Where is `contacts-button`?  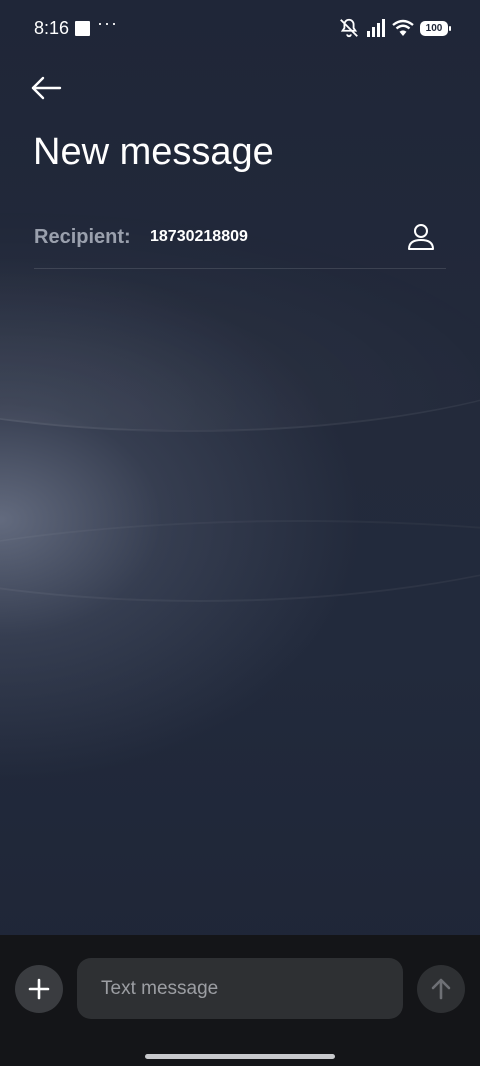 contacts-button is located at coordinates (421, 237).